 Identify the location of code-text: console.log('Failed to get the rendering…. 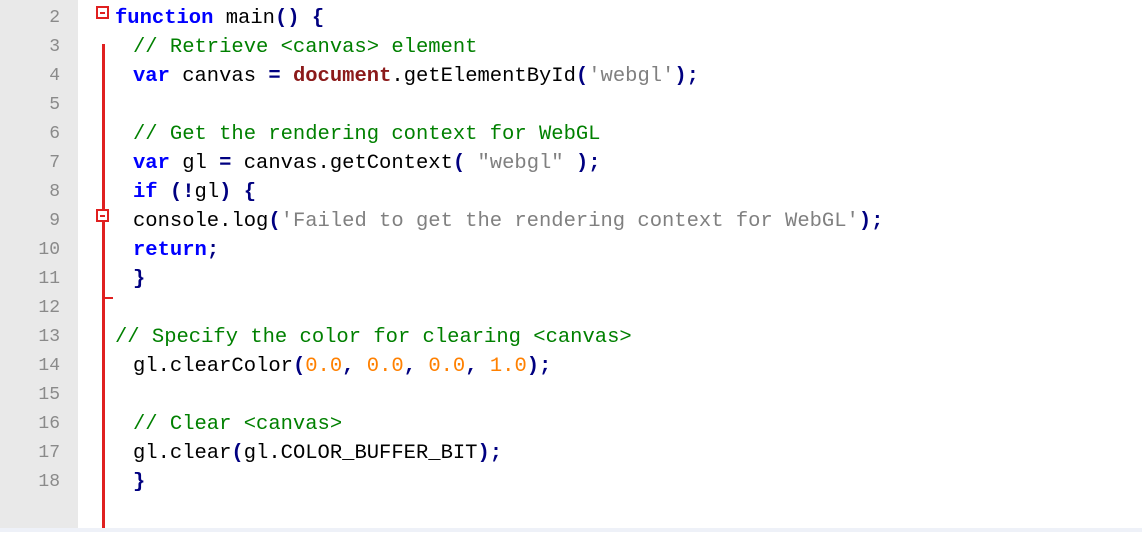
(508, 221).